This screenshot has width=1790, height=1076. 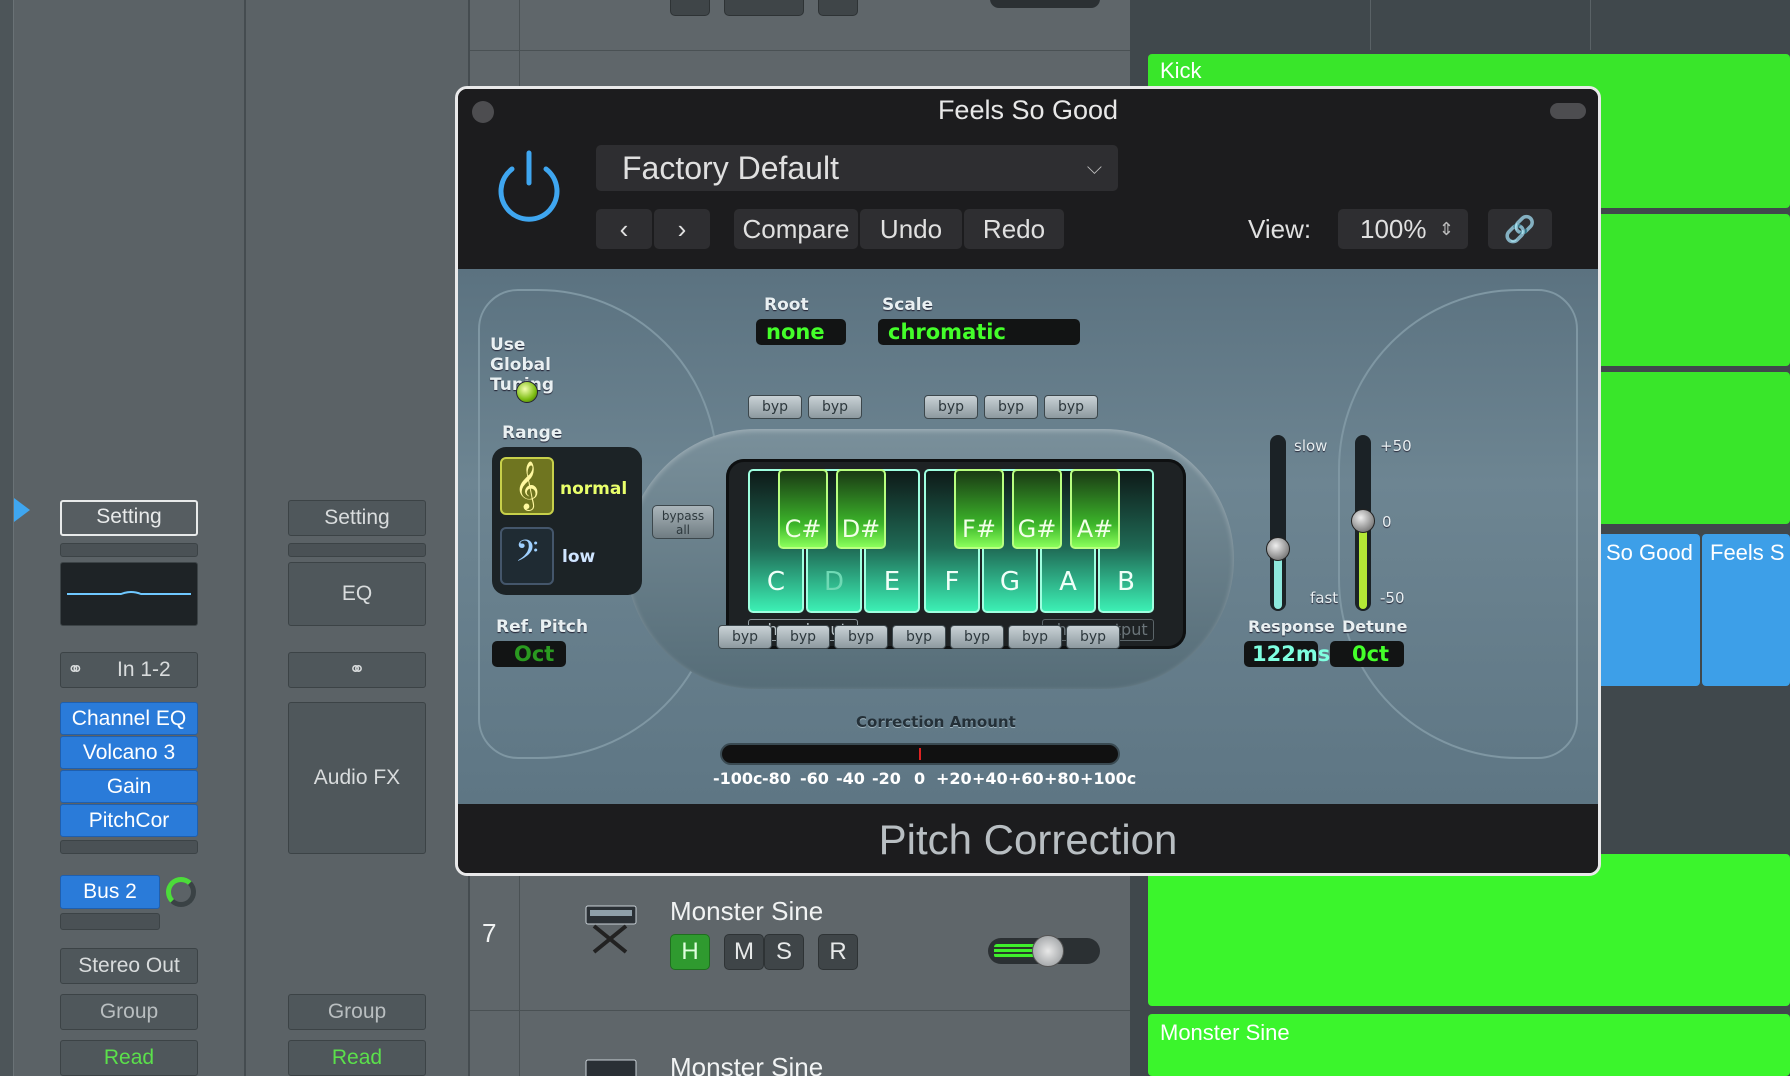 What do you see at coordinates (730, 168) in the screenshot?
I see `preset-name: Factory Default` at bounding box center [730, 168].